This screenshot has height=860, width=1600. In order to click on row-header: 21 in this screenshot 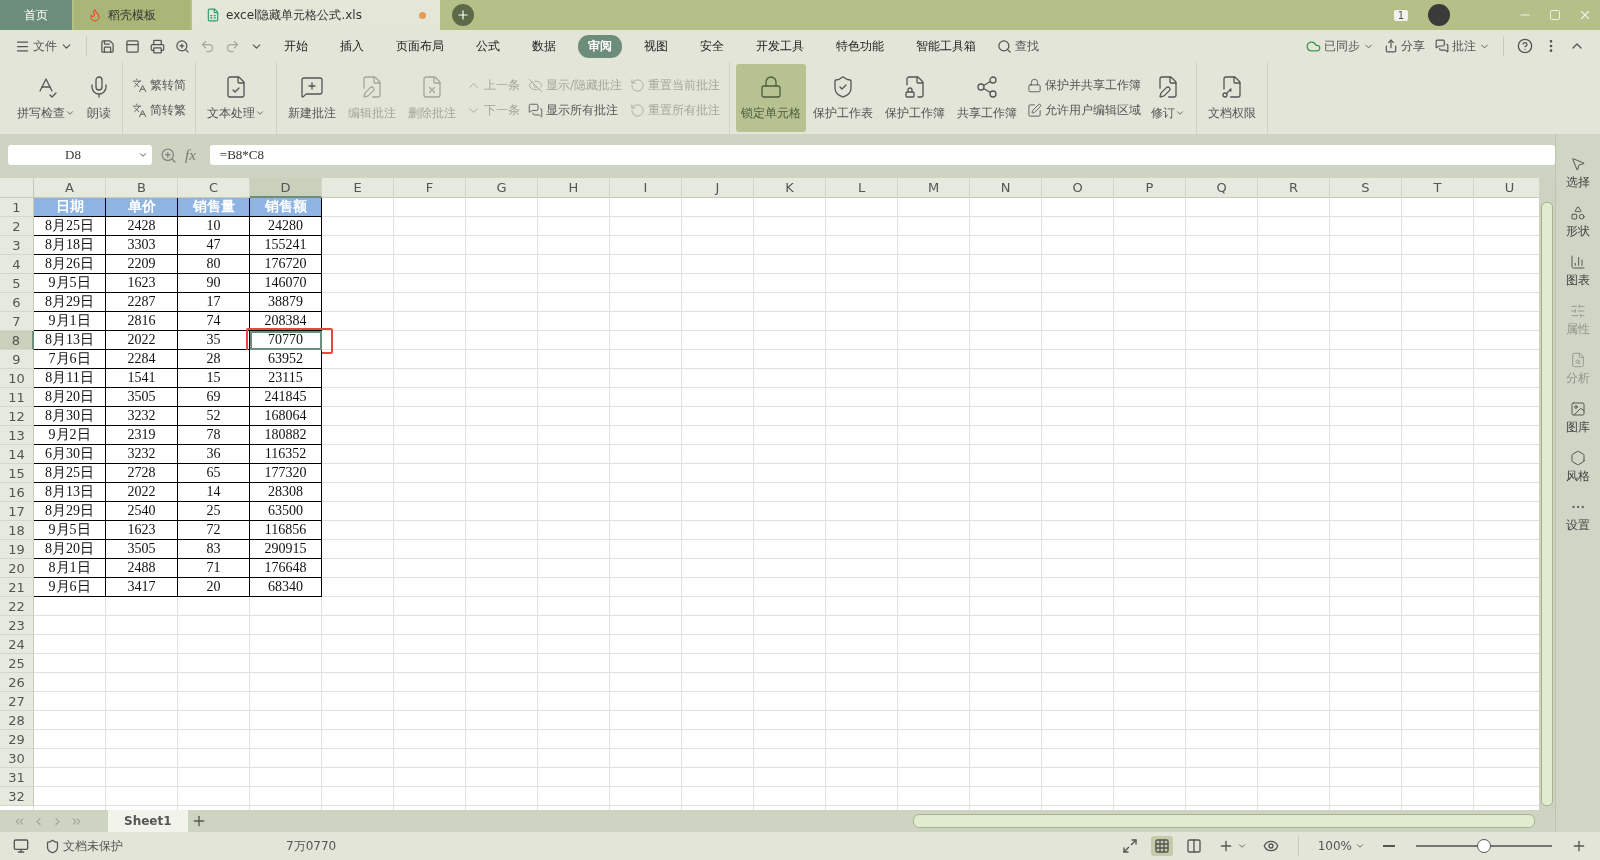, I will do `click(17, 587)`.